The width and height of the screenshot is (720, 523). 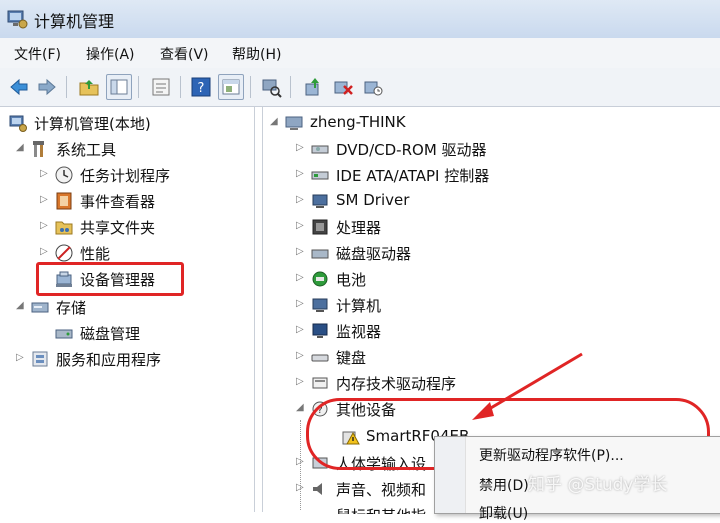 I want to click on tree-label-event-viewer: 事件查看器, so click(x=118, y=202).